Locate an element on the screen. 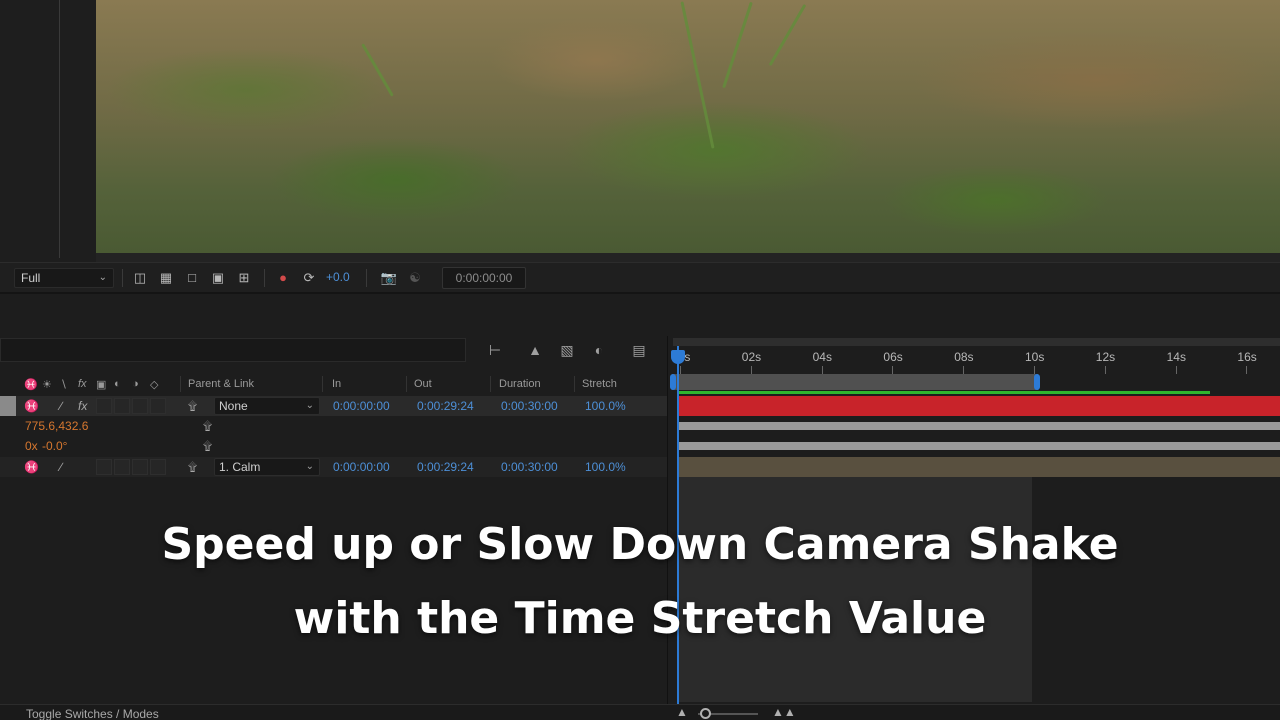 The width and height of the screenshot is (1280, 720). time-navigator is located at coordinates (976, 342).